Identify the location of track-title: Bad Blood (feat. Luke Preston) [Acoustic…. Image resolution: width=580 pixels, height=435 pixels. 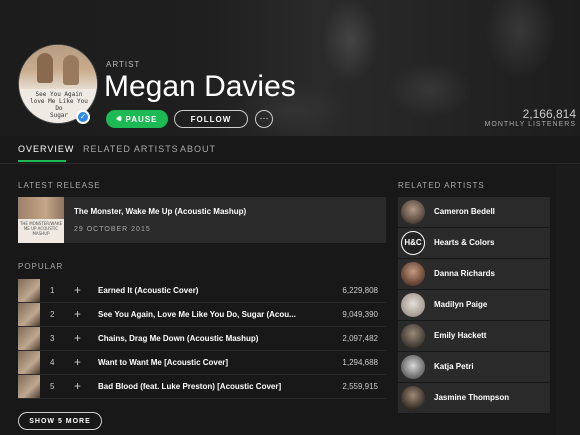
(198, 386).